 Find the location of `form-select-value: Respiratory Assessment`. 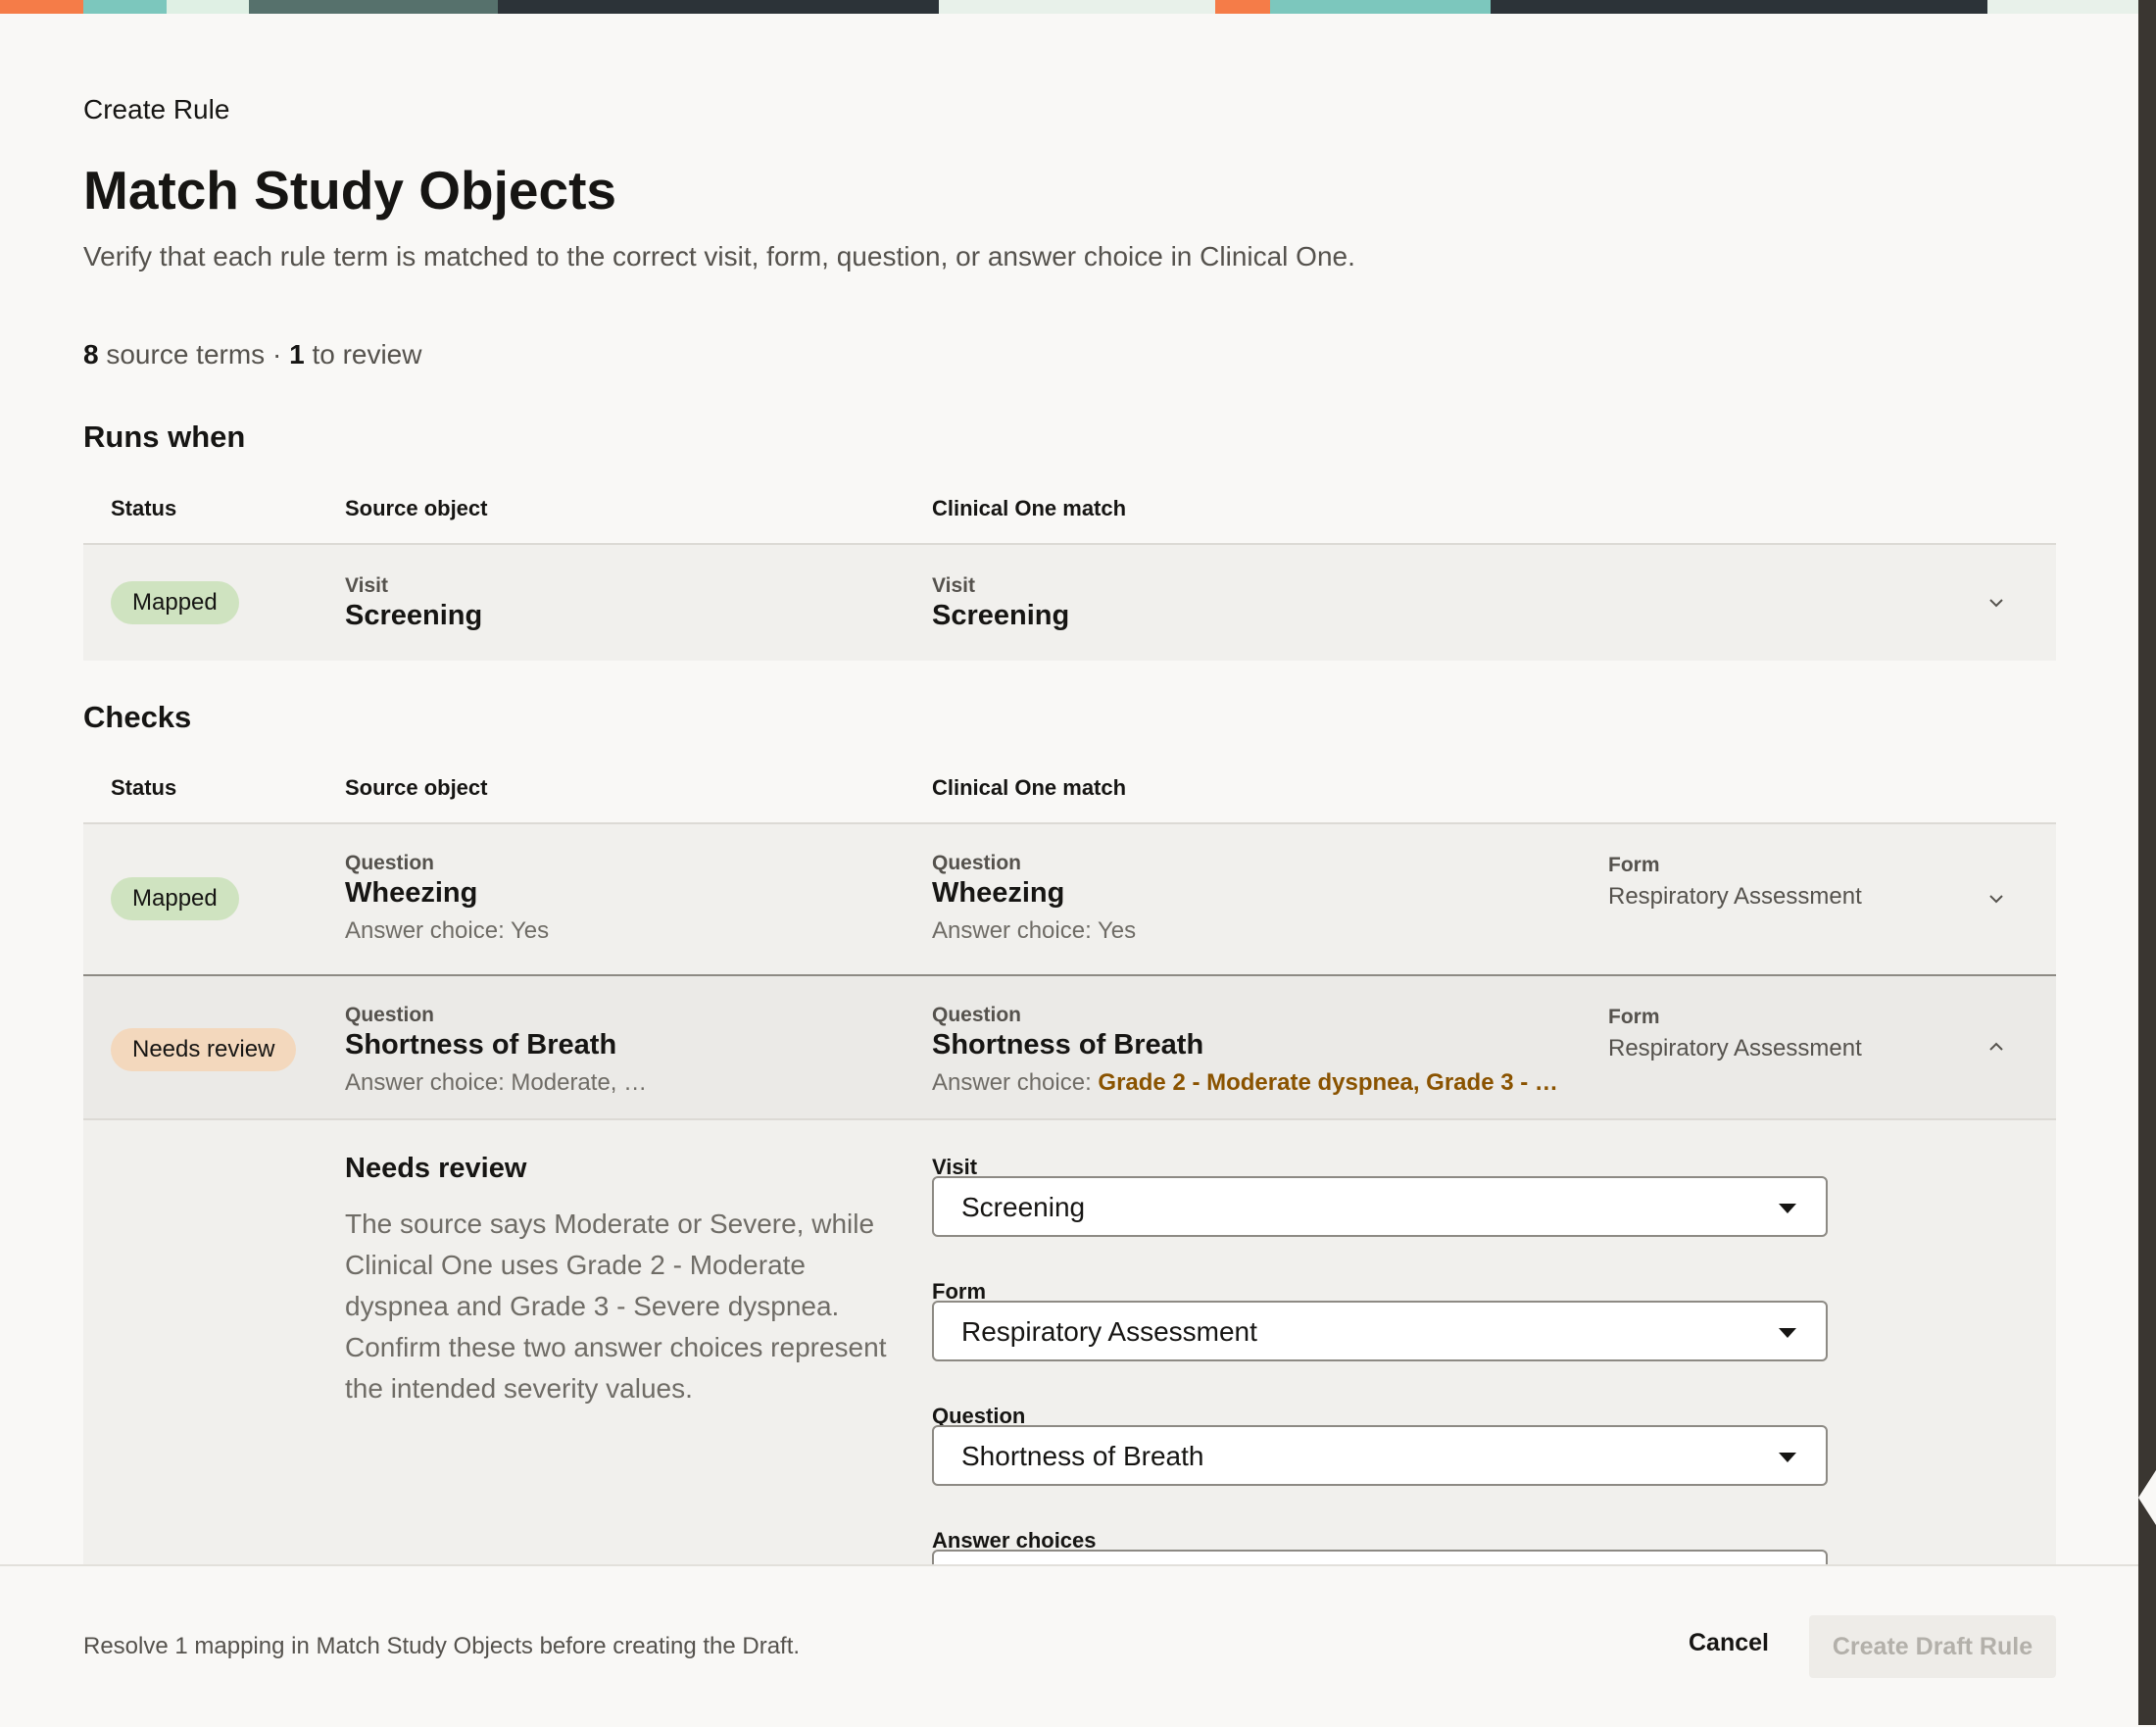

form-select-value: Respiratory Assessment is located at coordinates (1109, 1331).